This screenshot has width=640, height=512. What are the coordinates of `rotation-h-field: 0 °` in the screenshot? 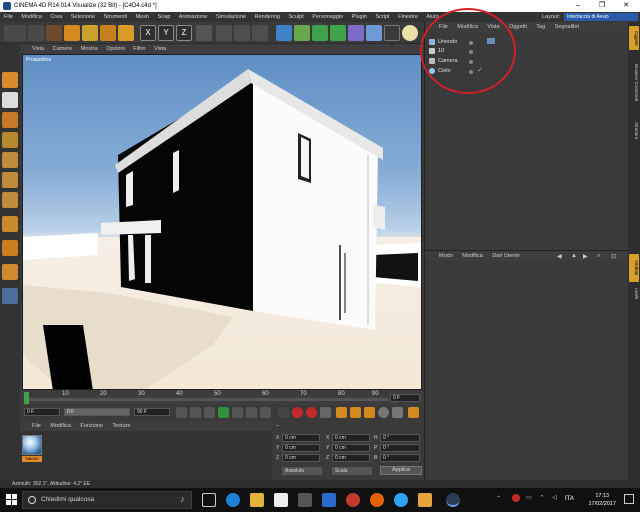 It's located at (400, 438).